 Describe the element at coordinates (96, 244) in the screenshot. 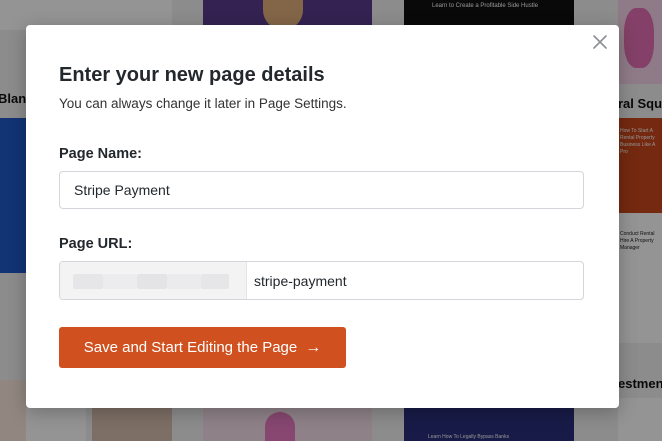

I see `page-url-label: Page URL:` at that location.